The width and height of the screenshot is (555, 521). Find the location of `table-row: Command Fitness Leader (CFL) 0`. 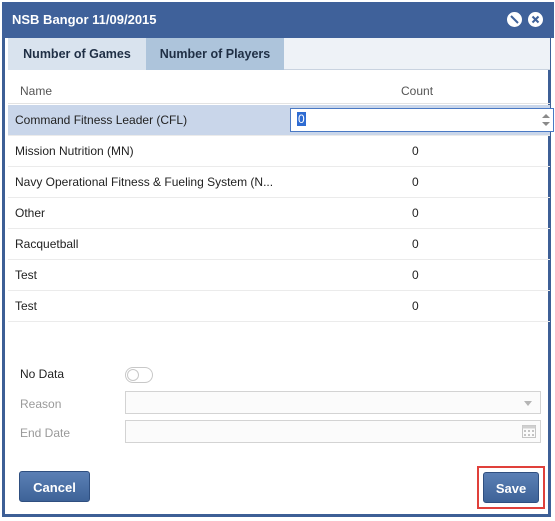

table-row: Command Fitness Leader (CFL) 0 is located at coordinates (281, 120).